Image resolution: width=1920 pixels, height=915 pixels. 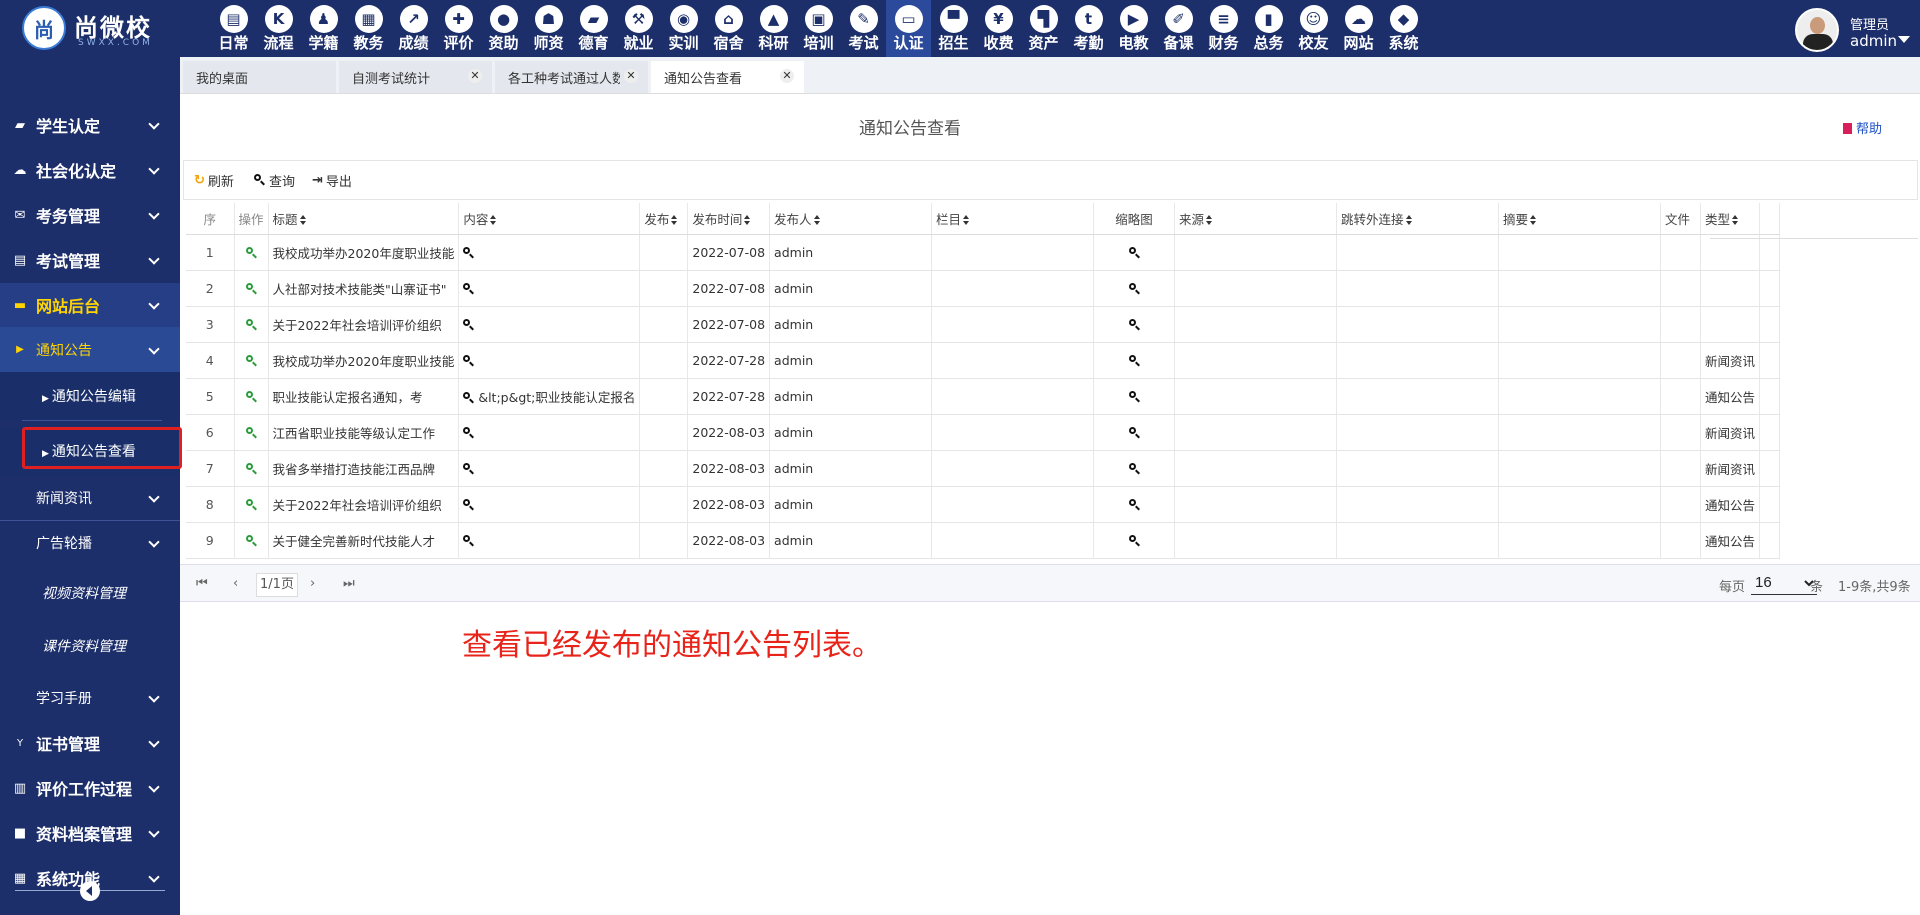 What do you see at coordinates (683, 28) in the screenshot?
I see `module-training: ◉ 实训` at bounding box center [683, 28].